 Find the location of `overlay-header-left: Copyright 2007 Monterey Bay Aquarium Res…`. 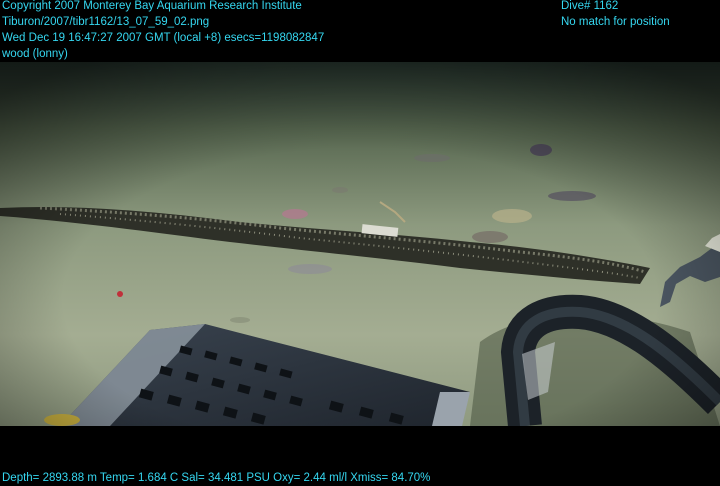

overlay-header-left: Copyright 2007 Monterey Bay Aquarium Res… is located at coordinates (163, 31).